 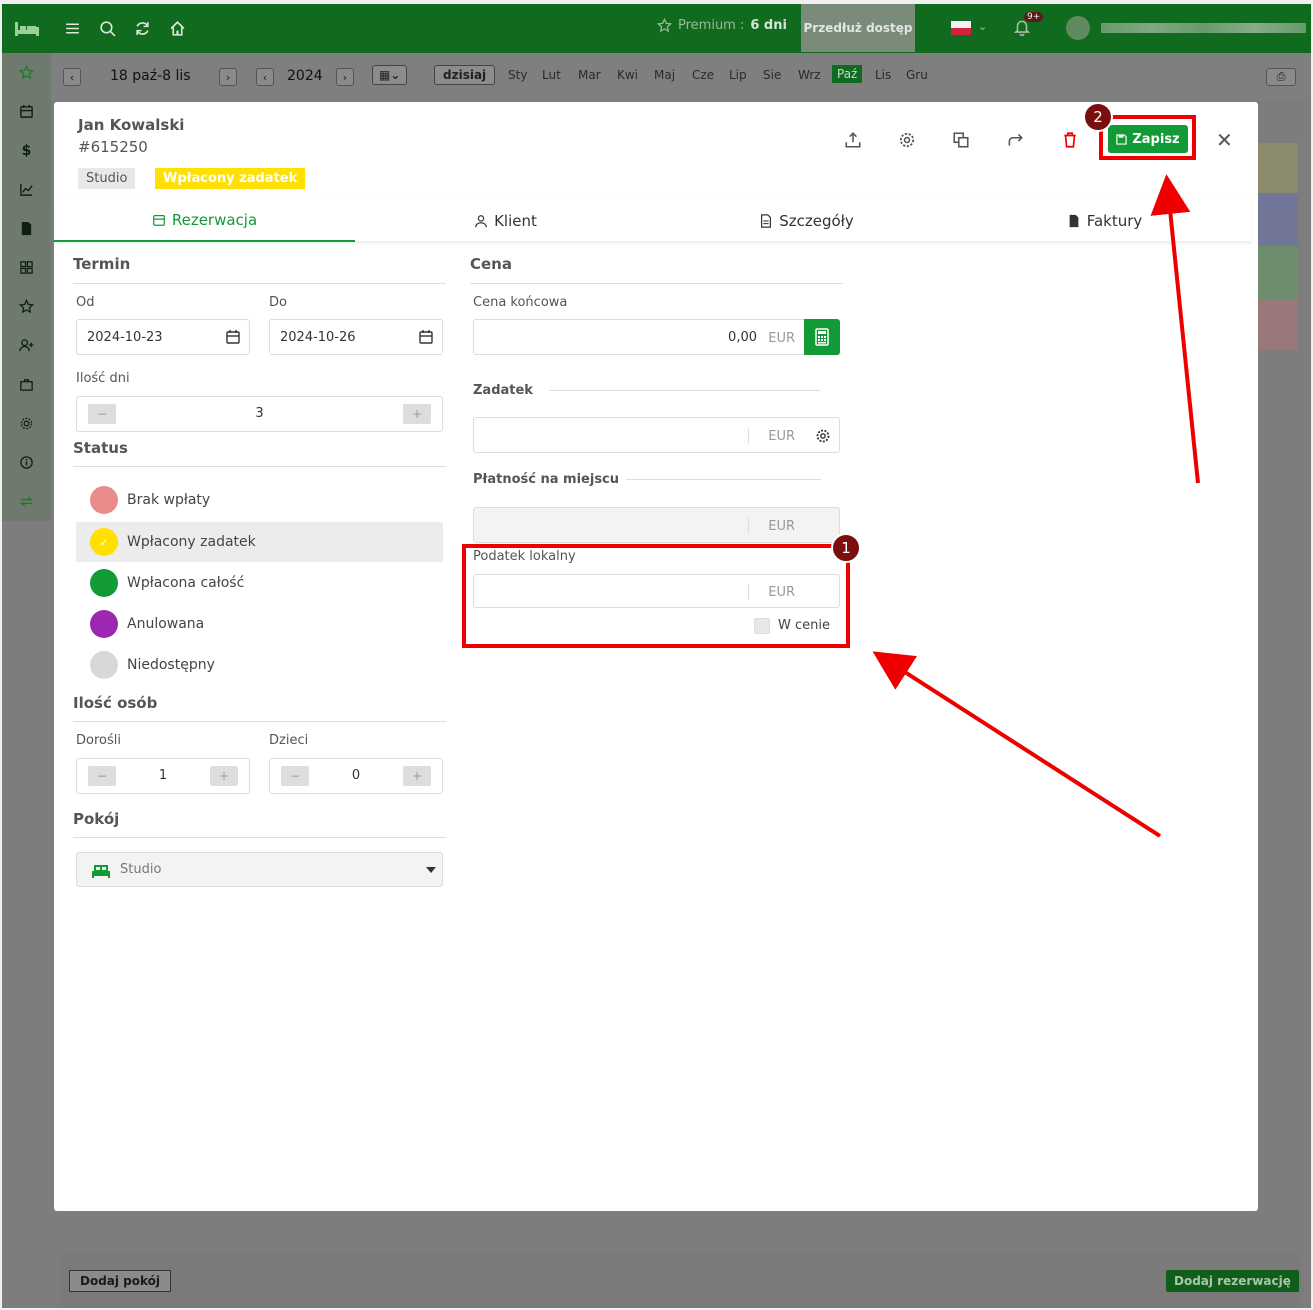 What do you see at coordinates (656, 435) in the screenshot?
I see `deposit-input: EUR` at bounding box center [656, 435].